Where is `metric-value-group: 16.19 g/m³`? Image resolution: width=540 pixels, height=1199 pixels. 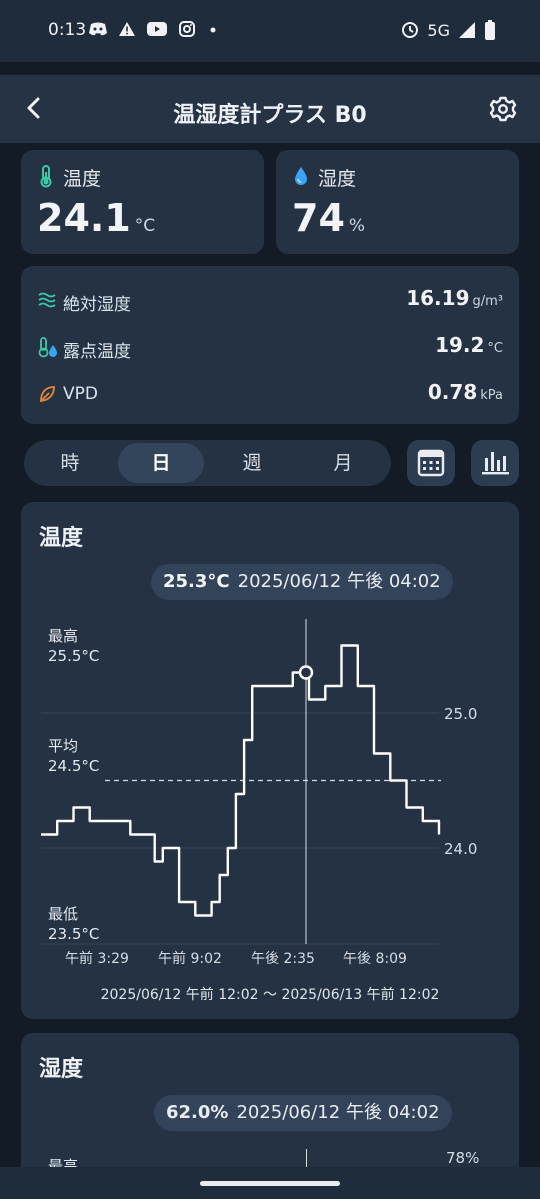
metric-value-group: 16.19 g/m³ is located at coordinates (454, 298).